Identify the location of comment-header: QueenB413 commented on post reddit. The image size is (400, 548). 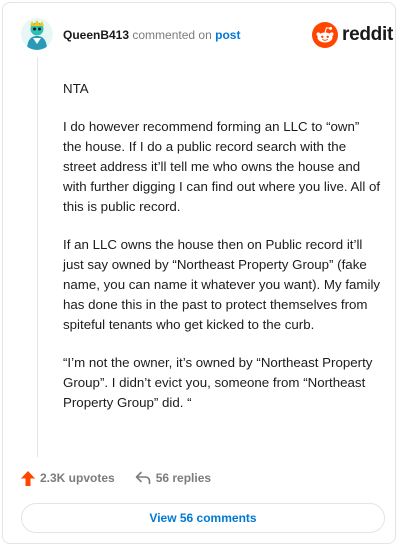
(200, 34).